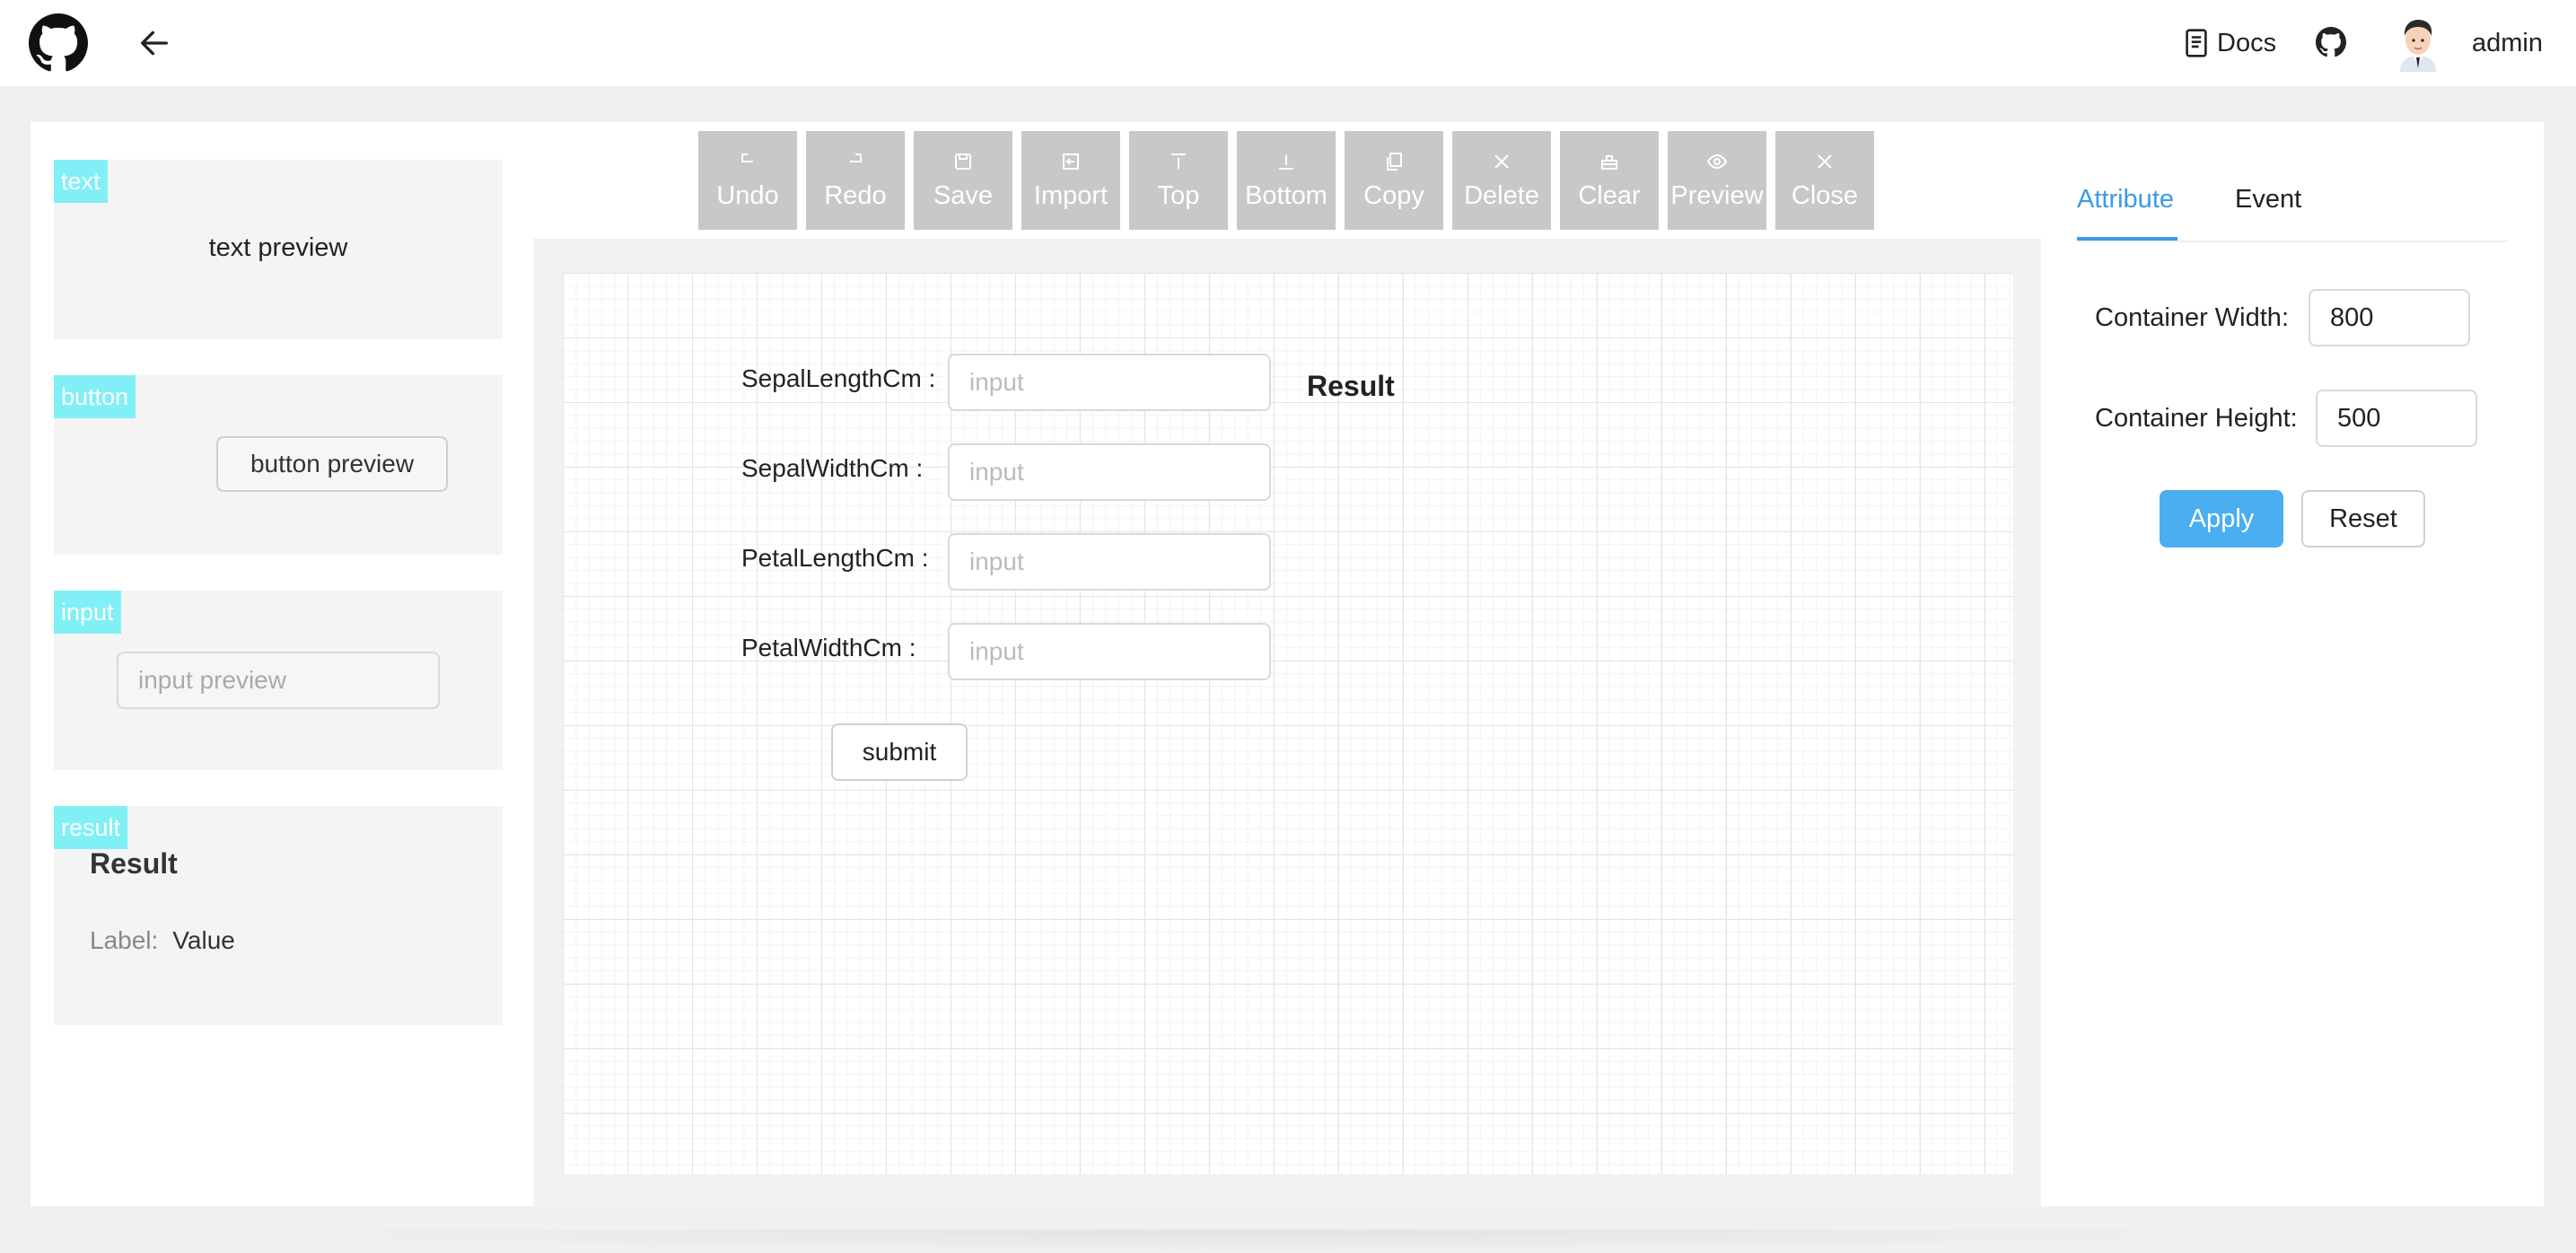 This screenshot has height=1253, width=2576. I want to click on redo-icon, so click(856, 157).